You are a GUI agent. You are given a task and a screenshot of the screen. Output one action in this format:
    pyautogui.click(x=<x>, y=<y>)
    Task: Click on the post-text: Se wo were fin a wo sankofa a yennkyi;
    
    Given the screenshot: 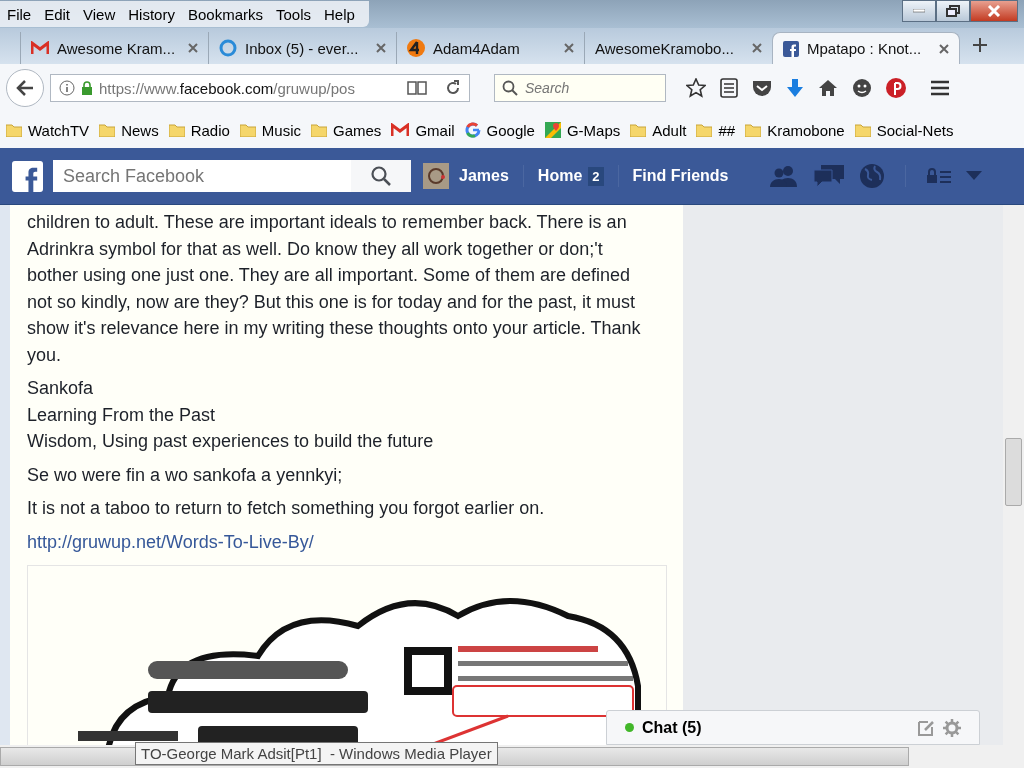 What is the action you would take?
    pyautogui.click(x=185, y=475)
    